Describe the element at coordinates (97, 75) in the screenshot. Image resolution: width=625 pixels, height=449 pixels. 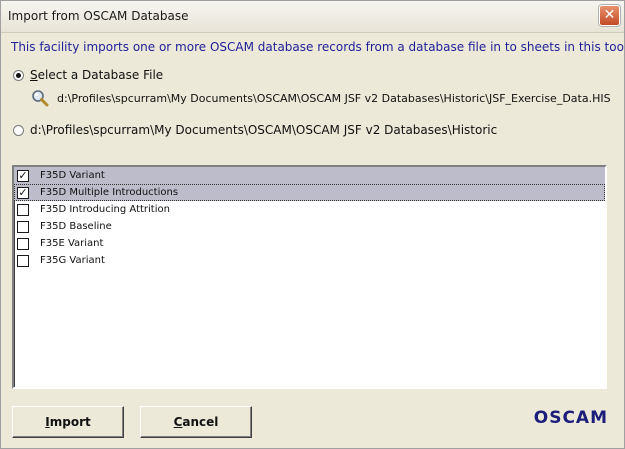
I see `select-file-label: Select a Database File` at that location.